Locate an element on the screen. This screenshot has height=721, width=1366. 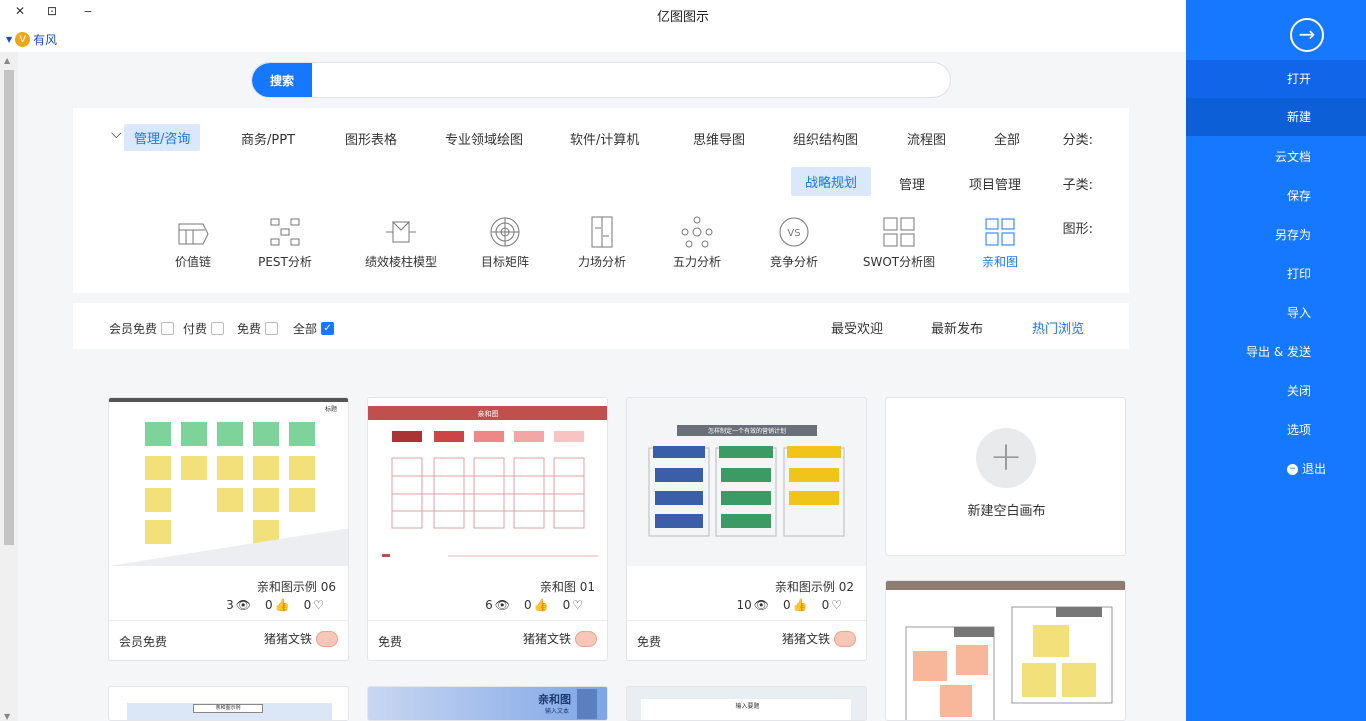
shape-name: 亲和图 is located at coordinates (999, 262).